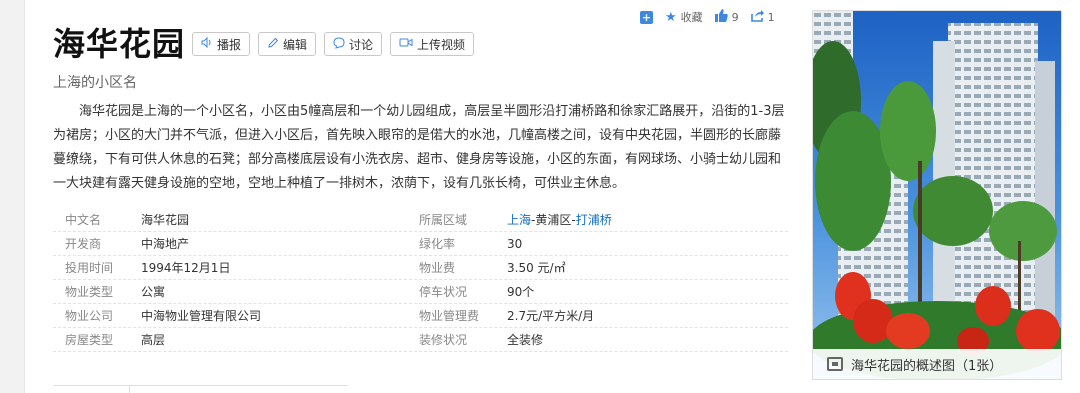 The width and height of the screenshot is (1080, 393). I want to click on speaker-icon, so click(207, 43).